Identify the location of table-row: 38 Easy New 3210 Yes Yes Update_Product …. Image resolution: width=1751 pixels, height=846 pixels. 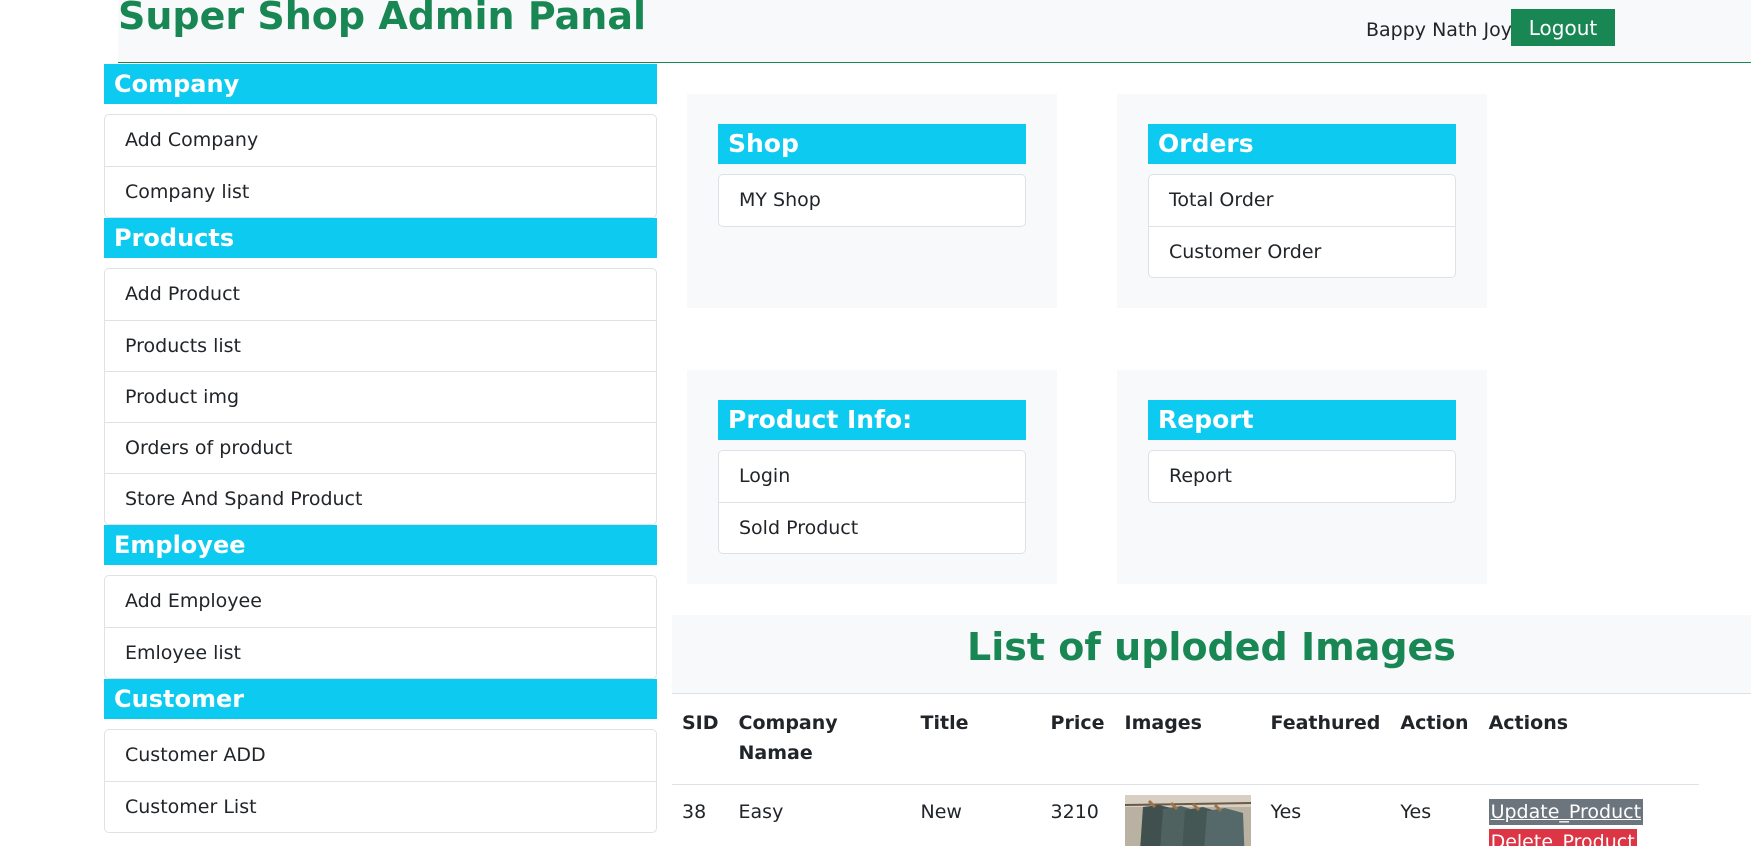
(1185, 815).